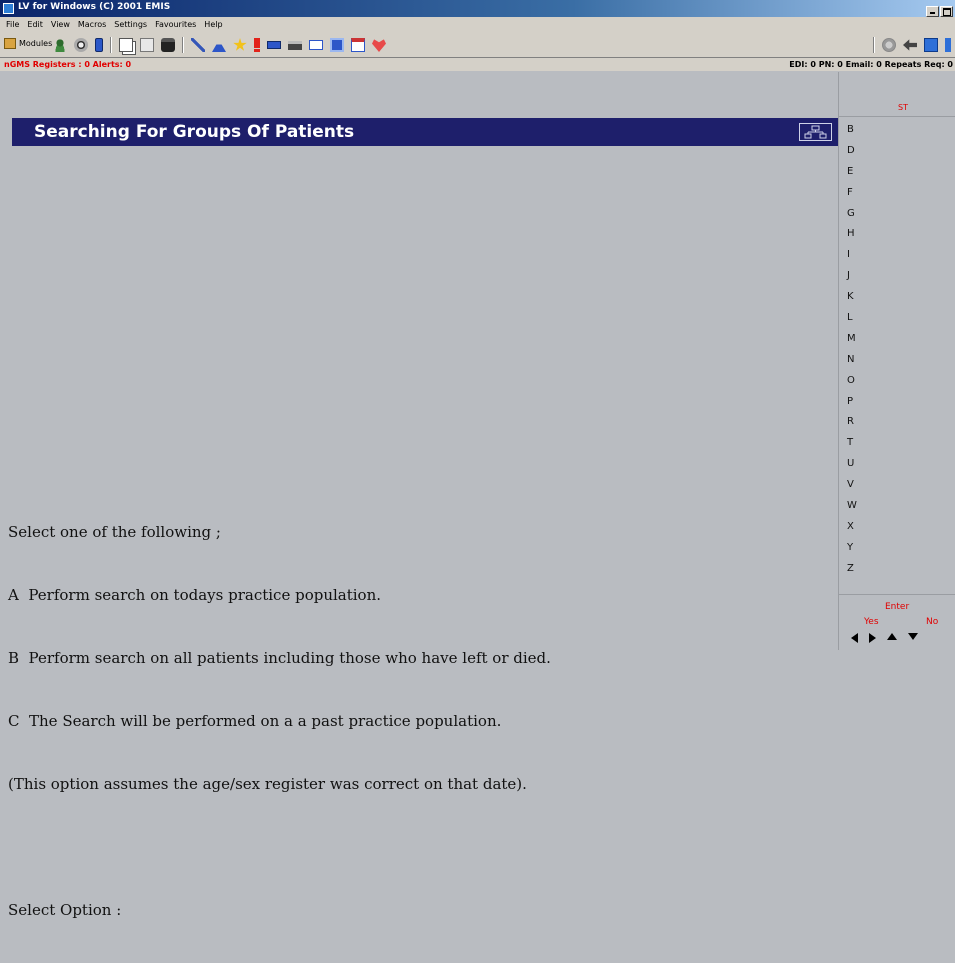 This screenshot has width=955, height=963. Describe the element at coordinates (852, 464) in the screenshot. I see `letter-u: U` at that location.